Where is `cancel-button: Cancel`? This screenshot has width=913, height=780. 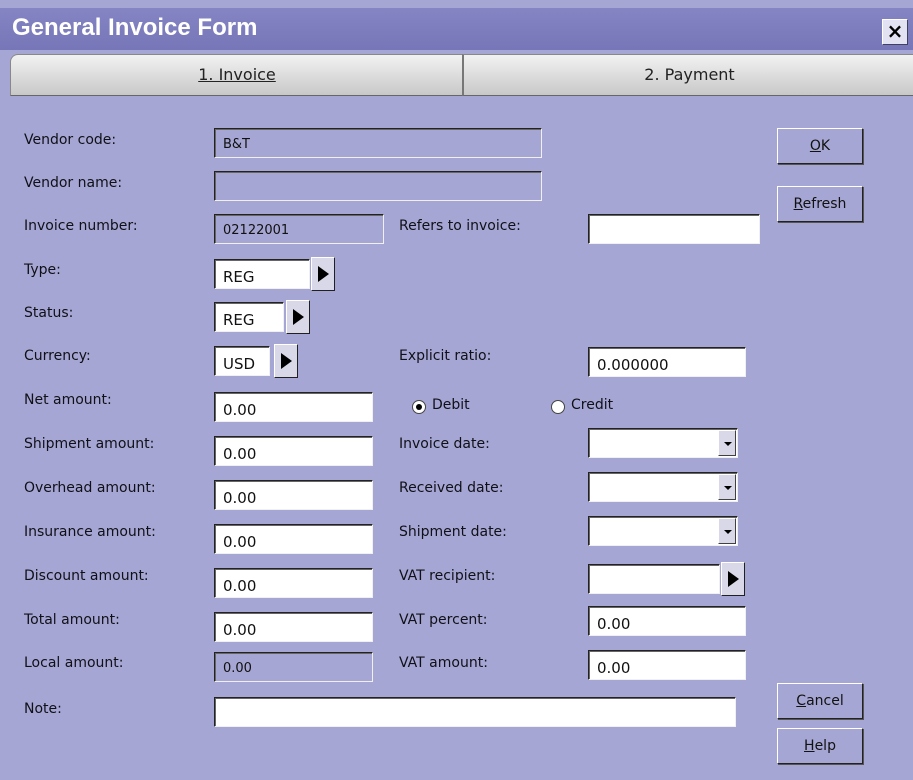 cancel-button: Cancel is located at coordinates (820, 701).